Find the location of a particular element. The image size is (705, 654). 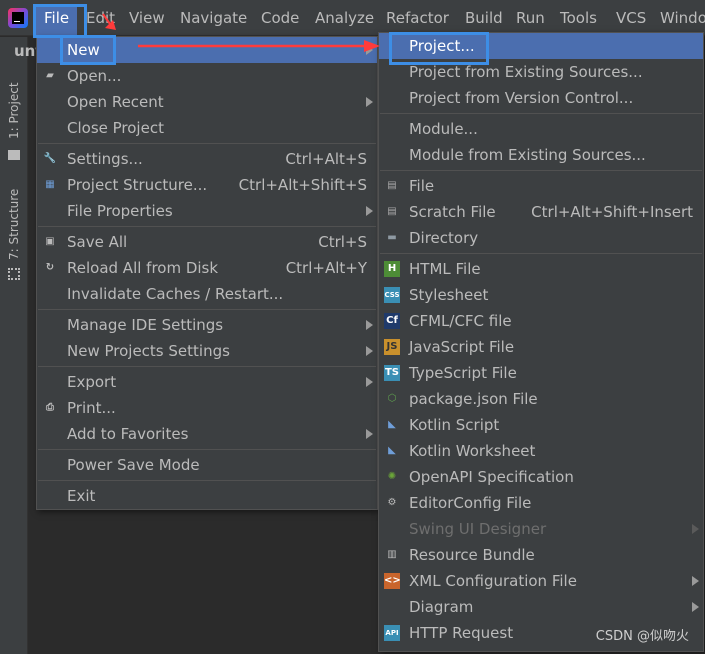

annotation-arrows is located at coordinates (241, 32).